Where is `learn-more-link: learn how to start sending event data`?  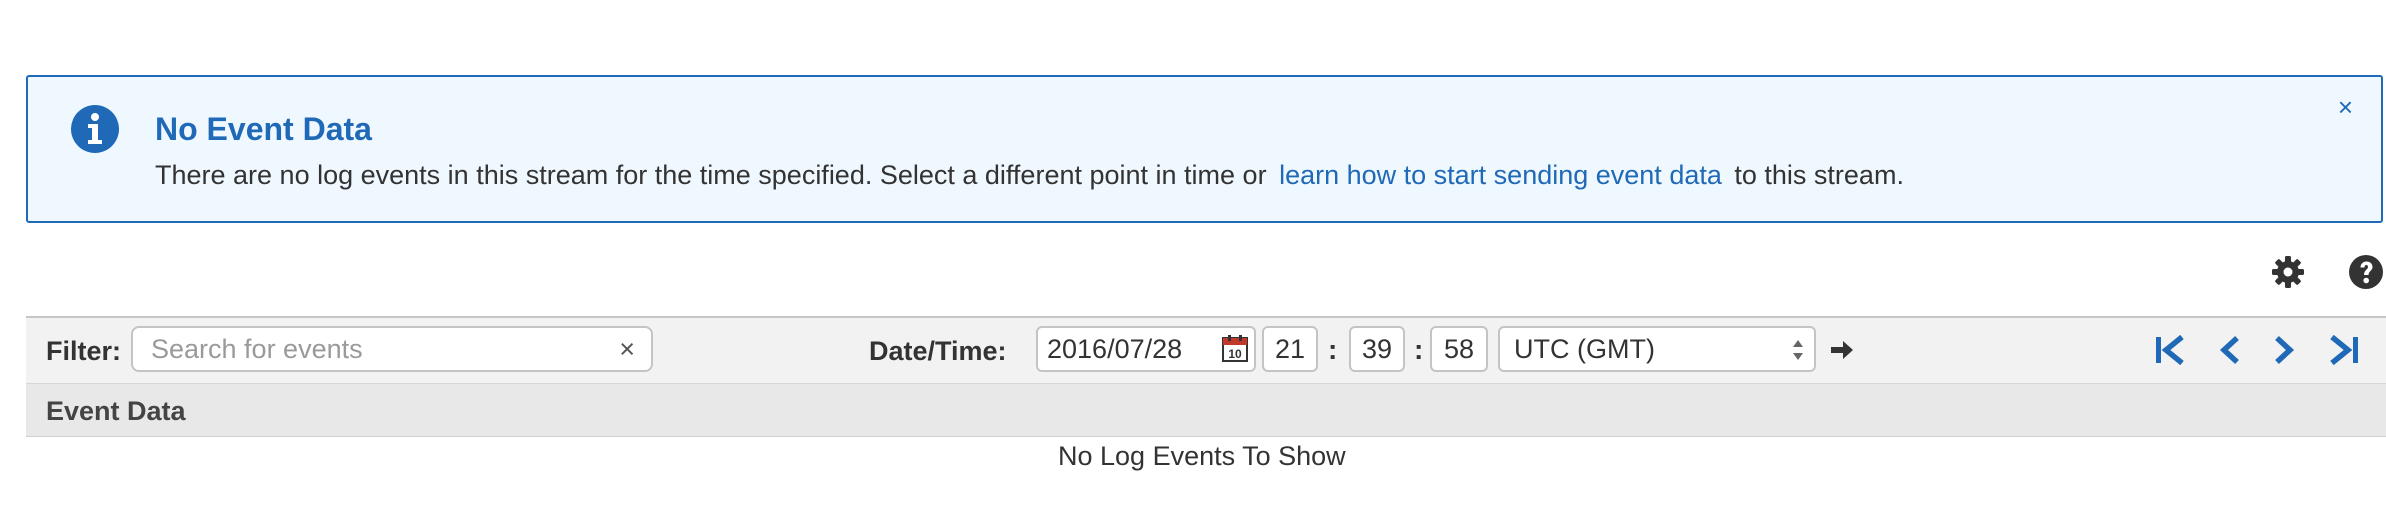
learn-more-link: learn how to start sending event data is located at coordinates (1500, 175).